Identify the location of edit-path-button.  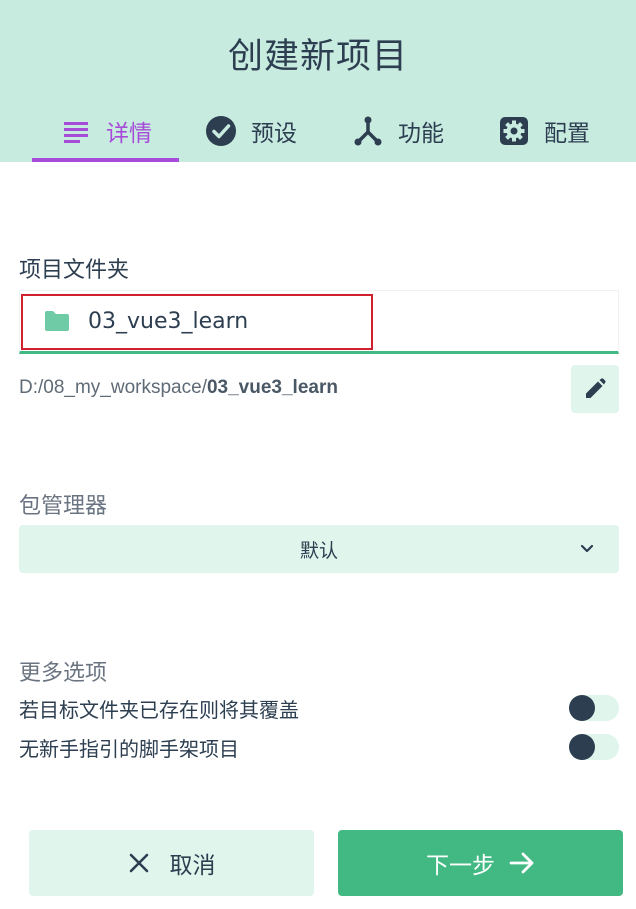
(595, 389).